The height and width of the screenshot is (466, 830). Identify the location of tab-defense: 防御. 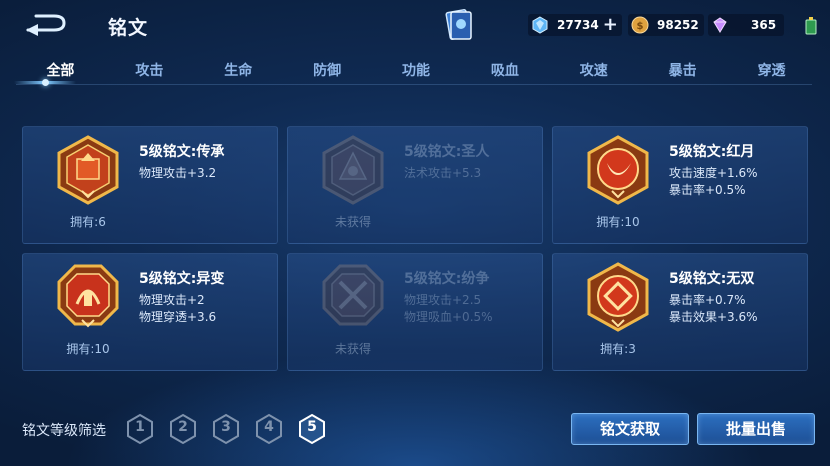
(327, 72).